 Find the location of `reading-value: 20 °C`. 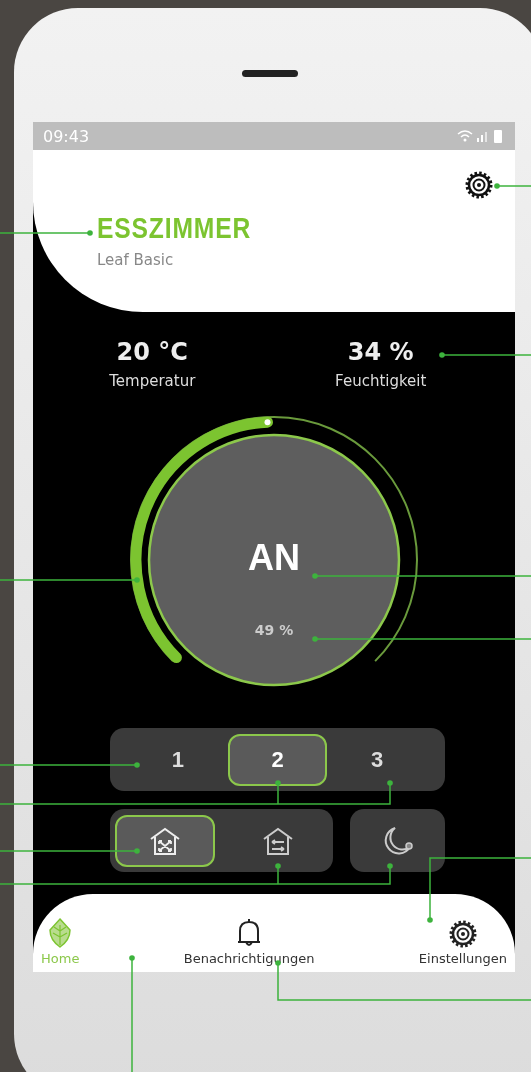

reading-value: 20 °C is located at coordinates (152, 352).